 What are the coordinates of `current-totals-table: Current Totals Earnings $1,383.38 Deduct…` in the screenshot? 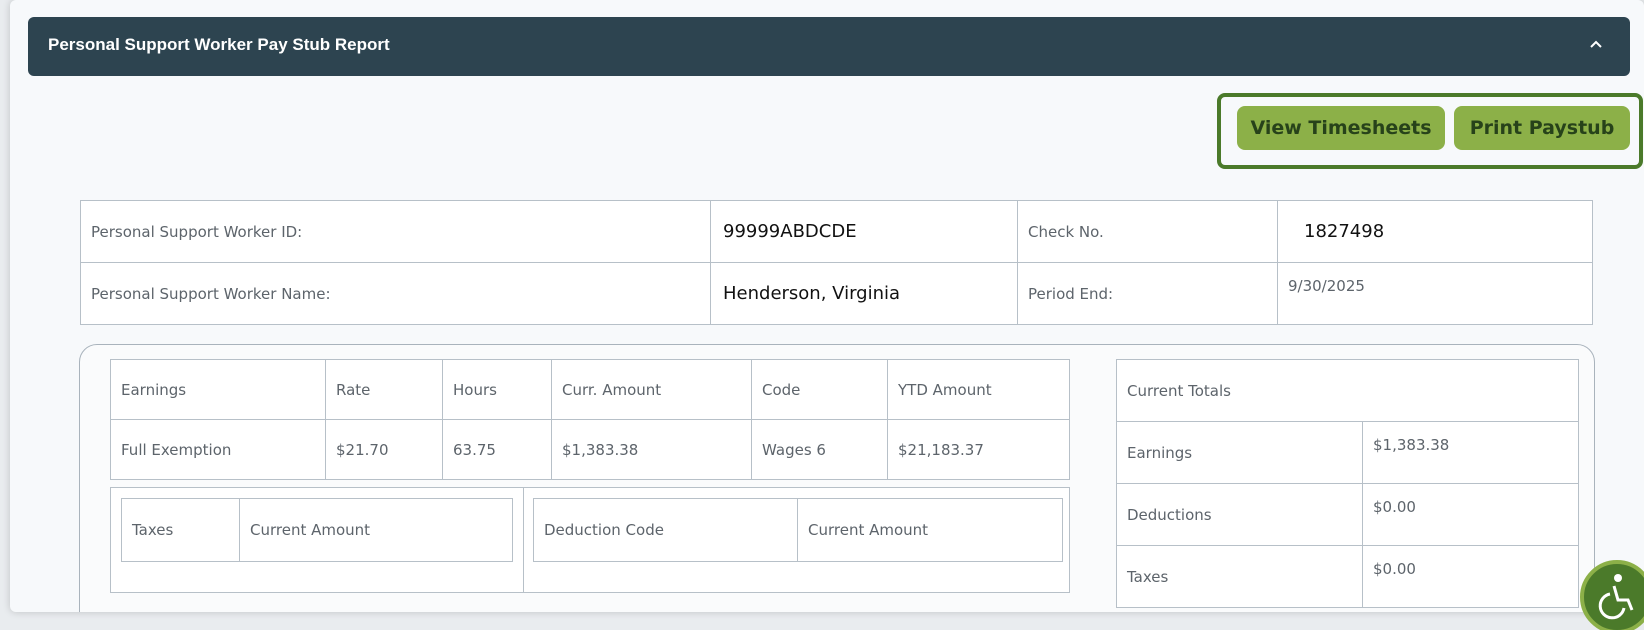 It's located at (1347, 483).